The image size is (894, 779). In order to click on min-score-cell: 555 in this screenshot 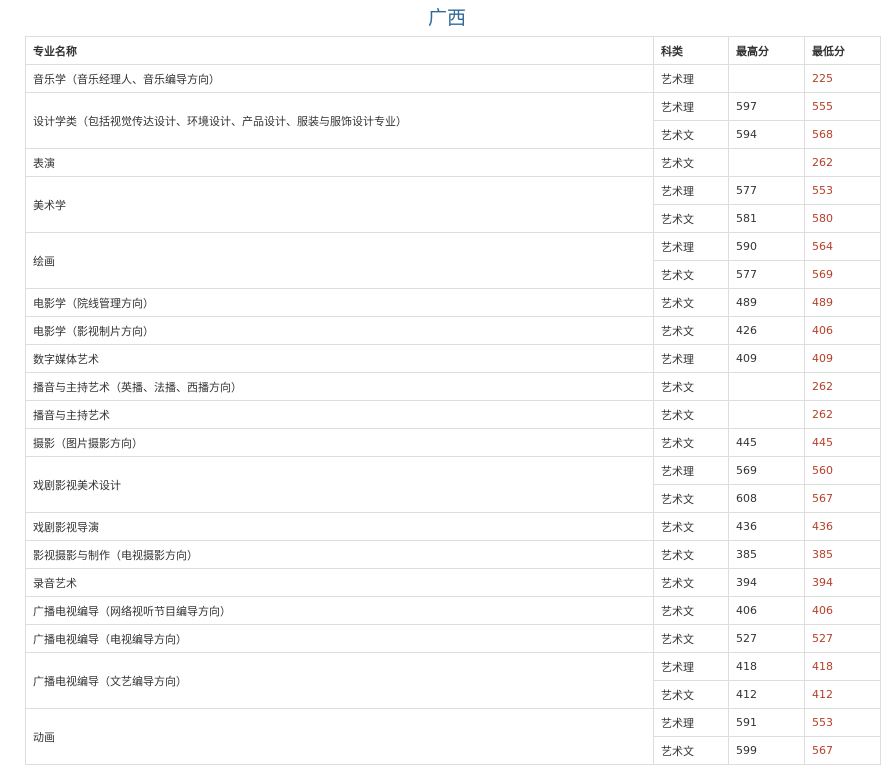, I will do `click(842, 106)`.